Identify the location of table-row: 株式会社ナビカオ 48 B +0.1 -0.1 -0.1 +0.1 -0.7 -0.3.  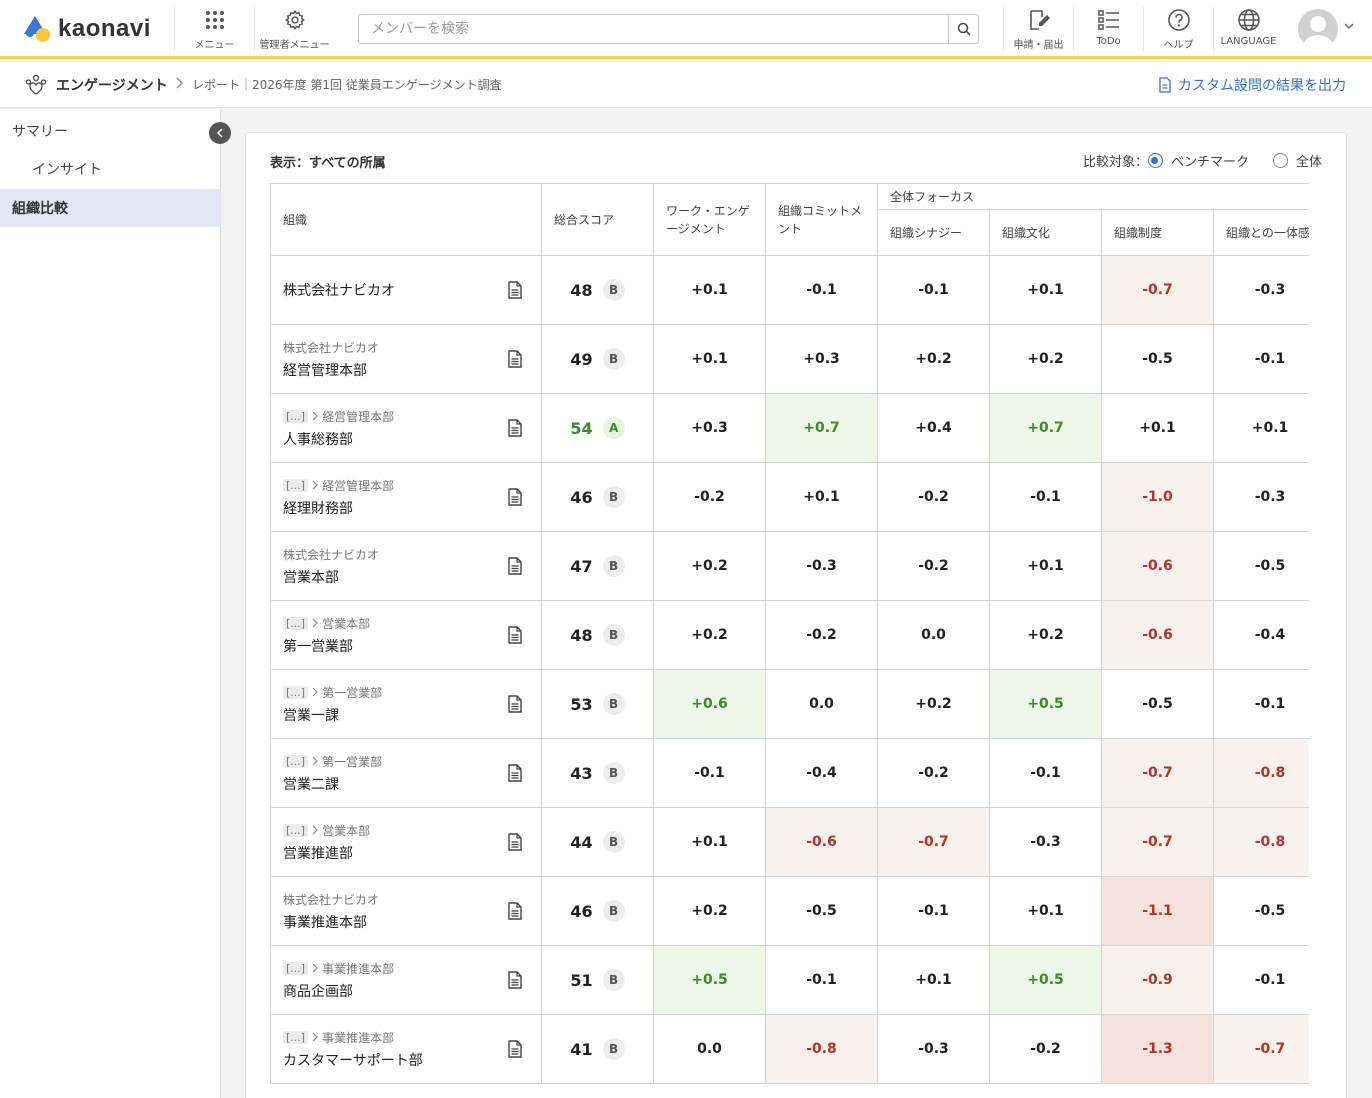
(789, 290).